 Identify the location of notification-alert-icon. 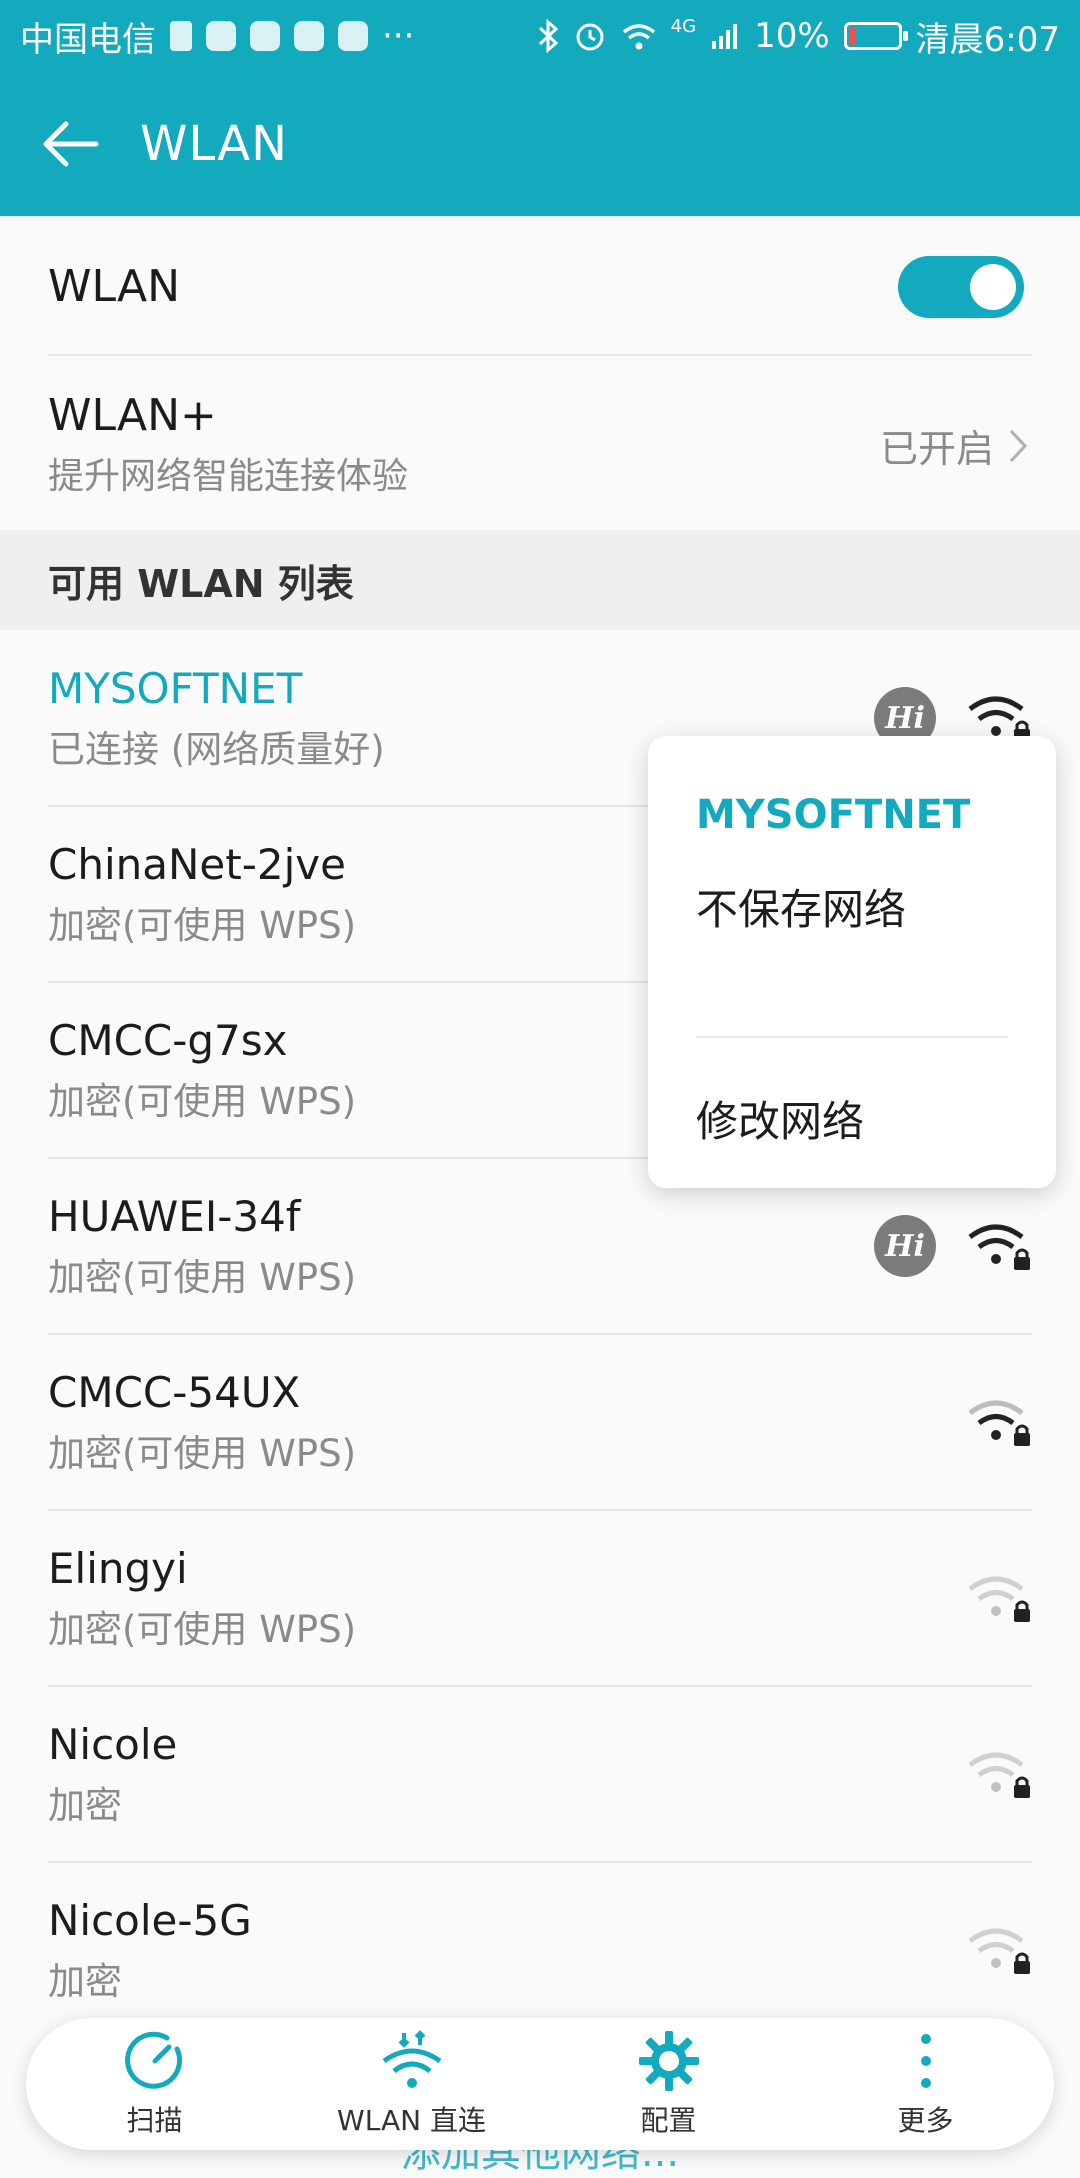
(181, 36).